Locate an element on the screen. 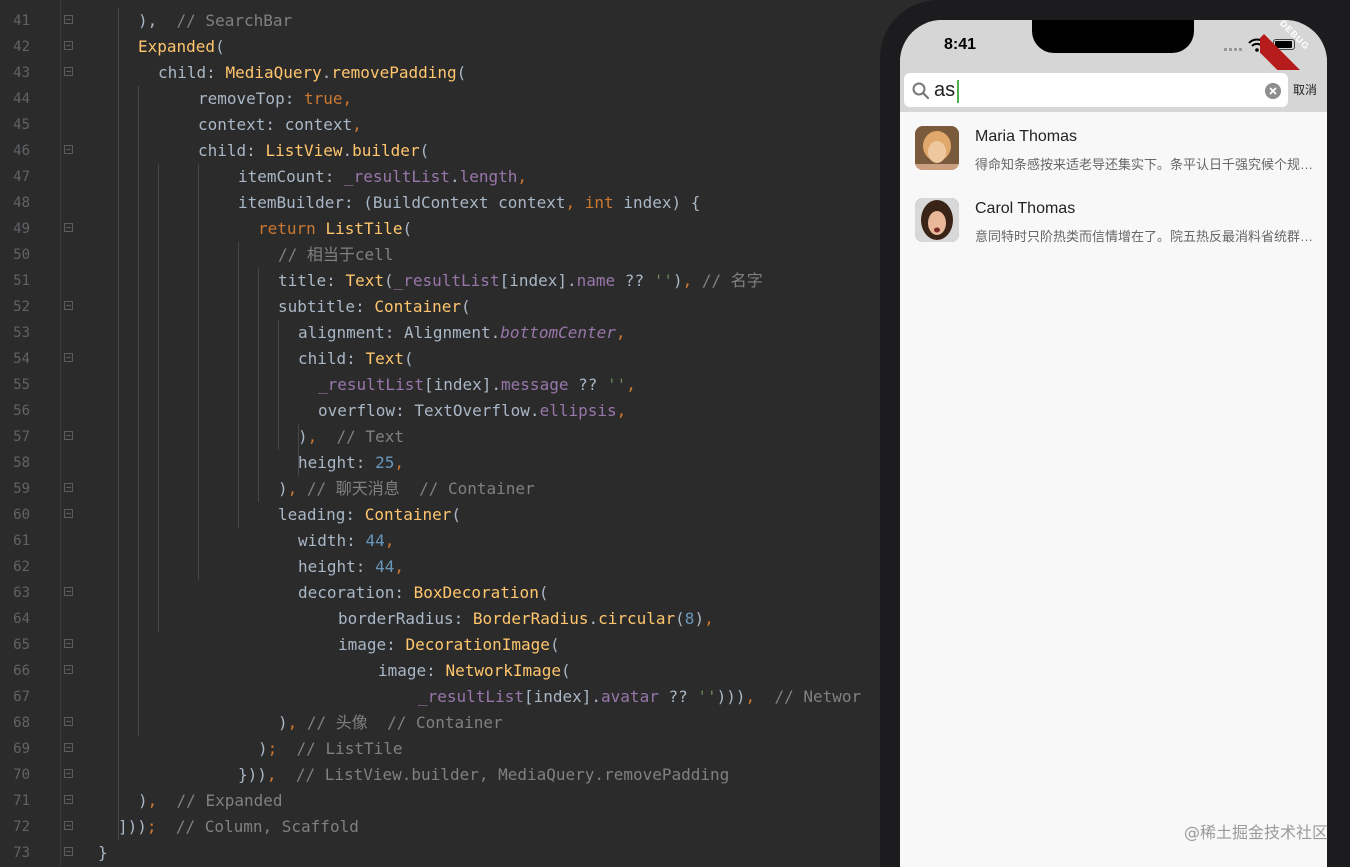  code-token: '' is located at coordinates (707, 696).